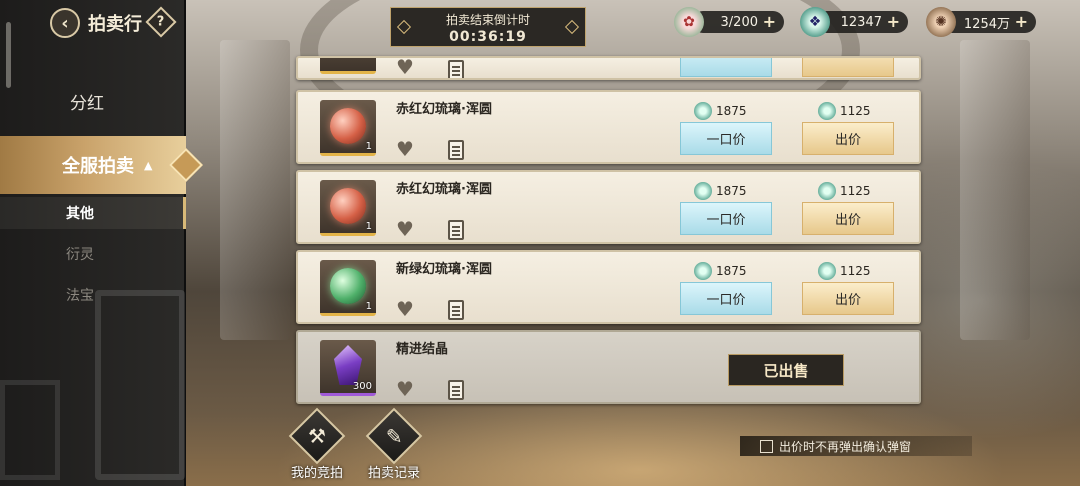  I want to click on auction-countdown: 拍卖结束倒计时 00:36:19, so click(488, 27).